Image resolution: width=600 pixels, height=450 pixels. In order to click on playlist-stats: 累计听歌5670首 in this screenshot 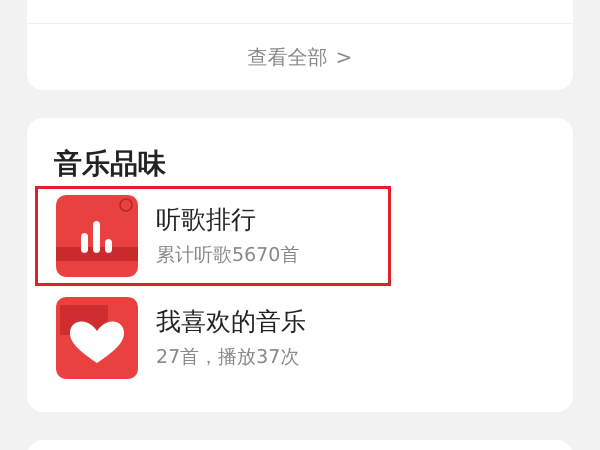, I will do `click(228, 255)`.